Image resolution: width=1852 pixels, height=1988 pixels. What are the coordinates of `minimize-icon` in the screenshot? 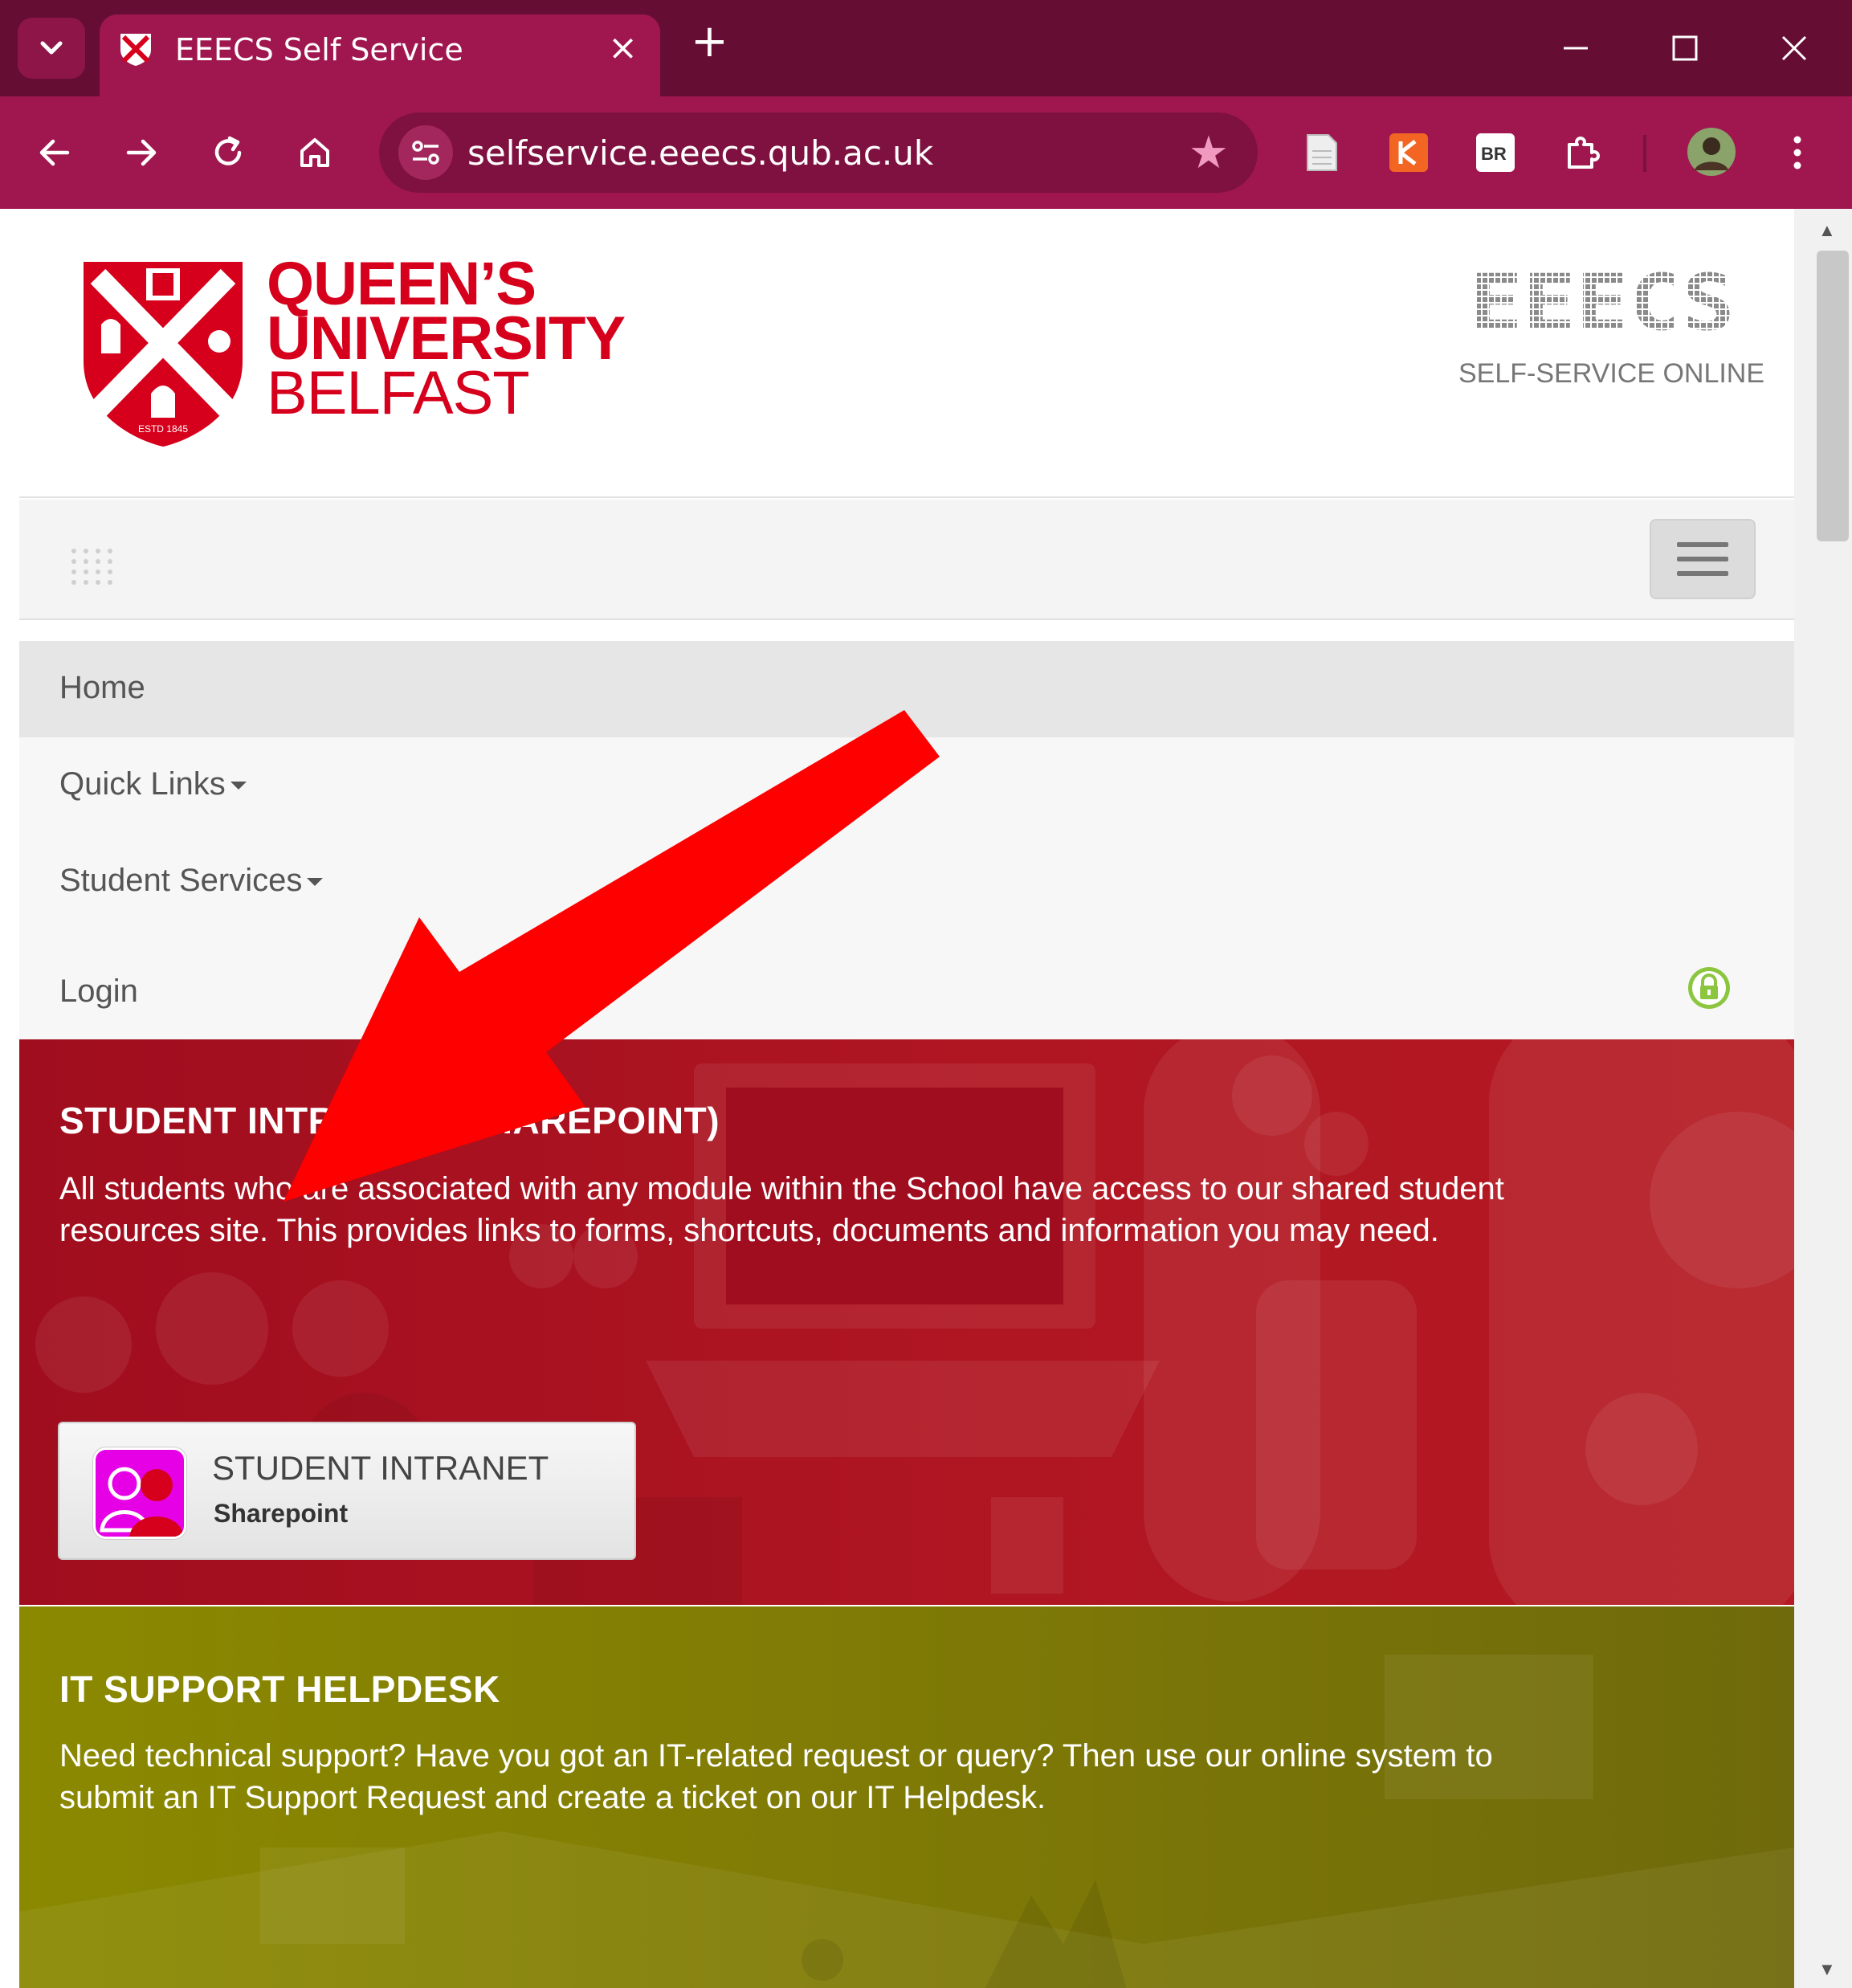 It's located at (1576, 48).